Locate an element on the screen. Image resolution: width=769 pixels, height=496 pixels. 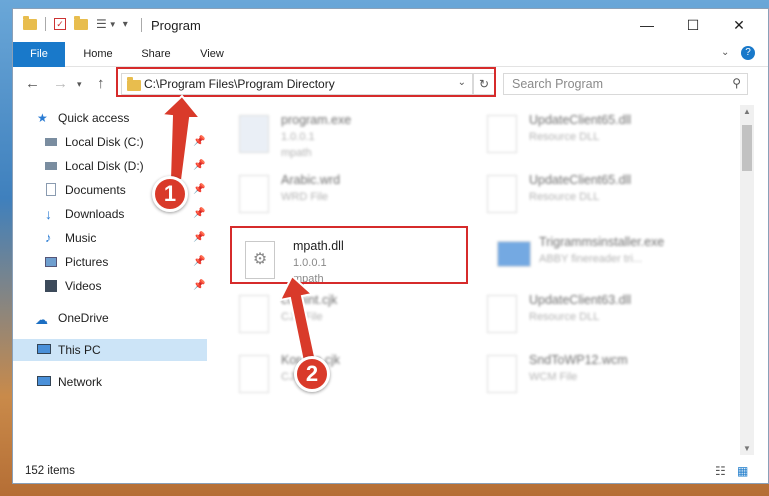
step-badge-1: 1 is located at coordinates (170, 194).